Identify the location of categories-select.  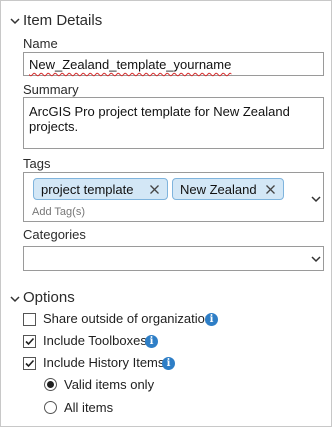
(173, 258).